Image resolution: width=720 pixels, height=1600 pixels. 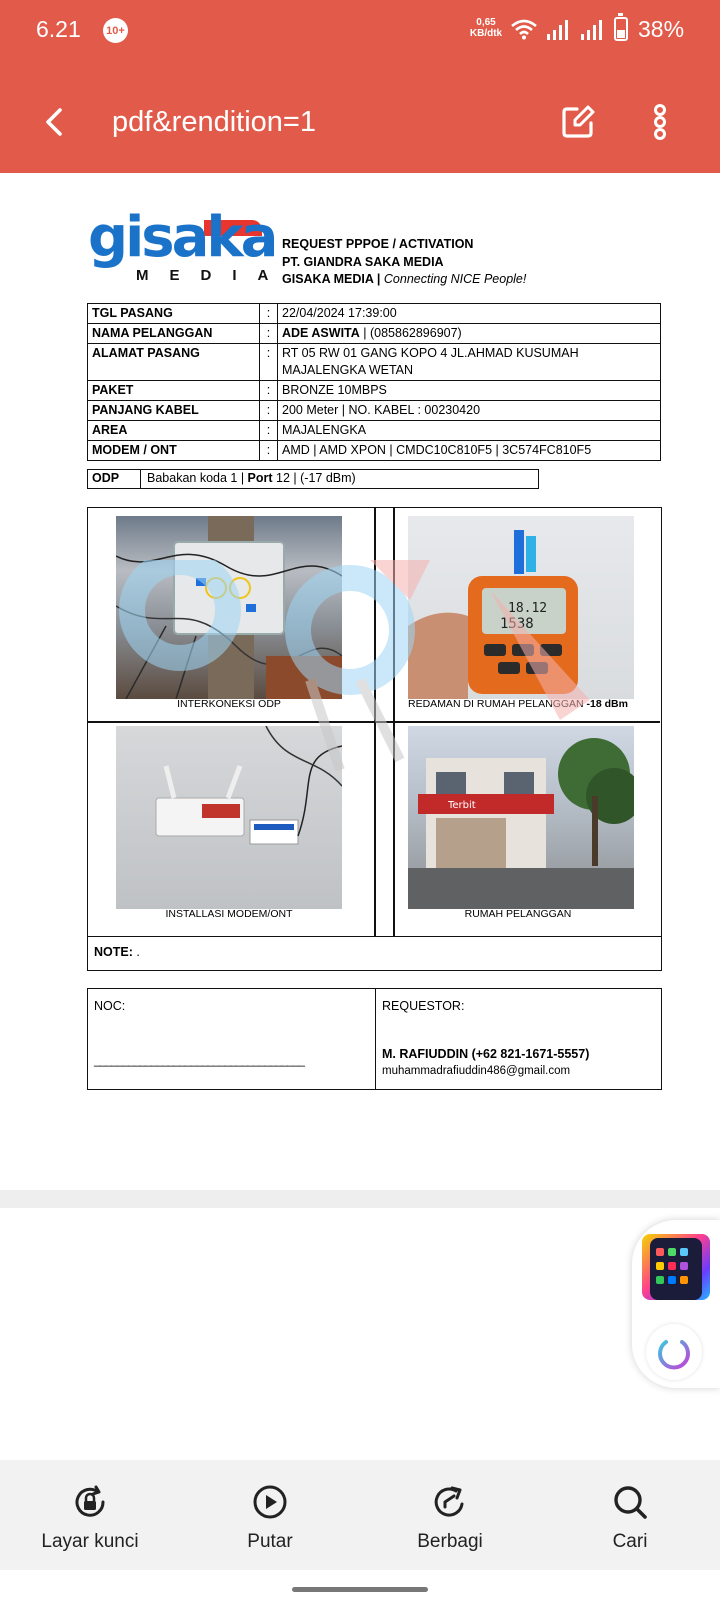 I want to click on home-indicator, so click(x=360, y=1589).